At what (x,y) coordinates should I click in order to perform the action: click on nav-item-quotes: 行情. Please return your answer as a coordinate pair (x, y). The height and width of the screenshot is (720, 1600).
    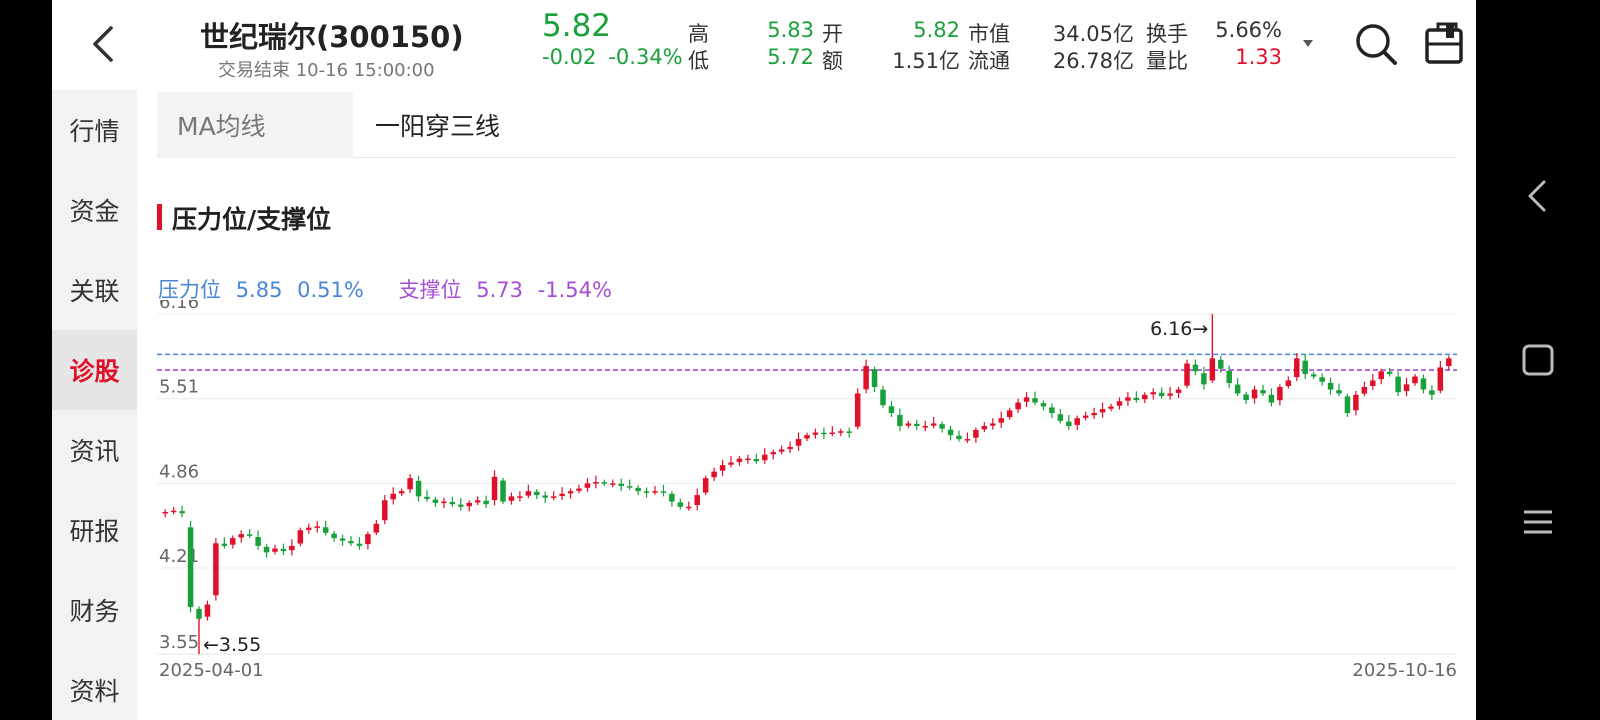
    Looking at the image, I should click on (94, 130).